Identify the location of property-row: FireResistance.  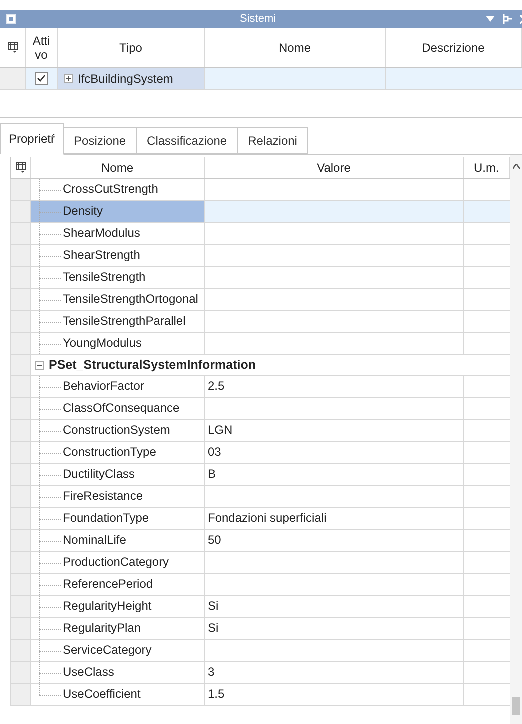
(260, 497).